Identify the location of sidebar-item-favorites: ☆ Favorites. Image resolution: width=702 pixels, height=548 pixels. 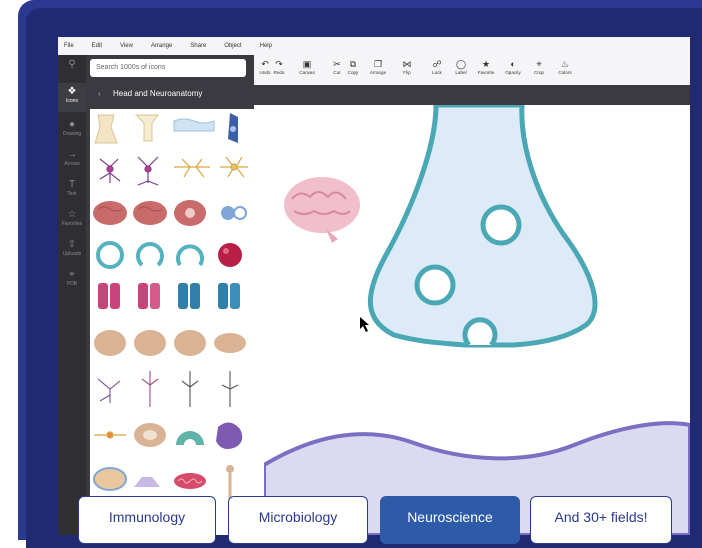
(72, 221).